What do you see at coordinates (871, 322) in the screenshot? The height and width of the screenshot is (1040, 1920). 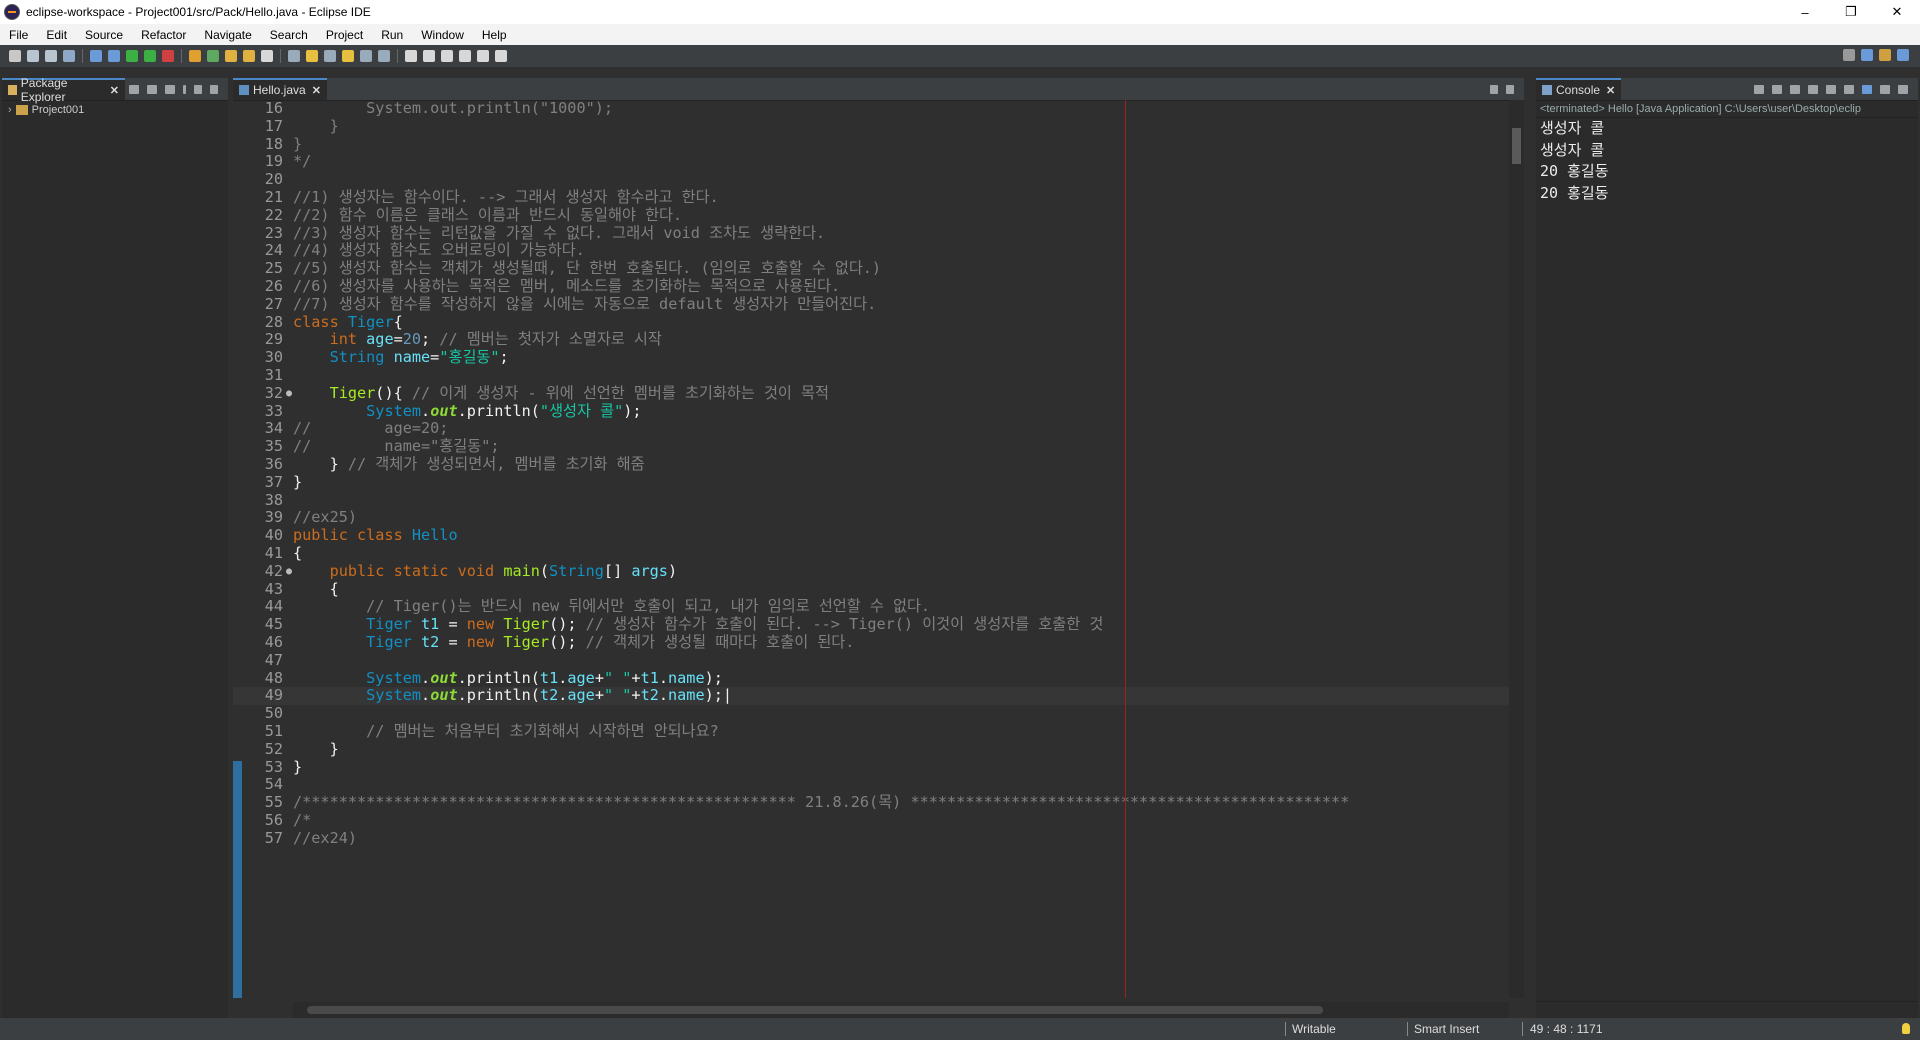 I see `code-line: 28 class Tiger{` at bounding box center [871, 322].